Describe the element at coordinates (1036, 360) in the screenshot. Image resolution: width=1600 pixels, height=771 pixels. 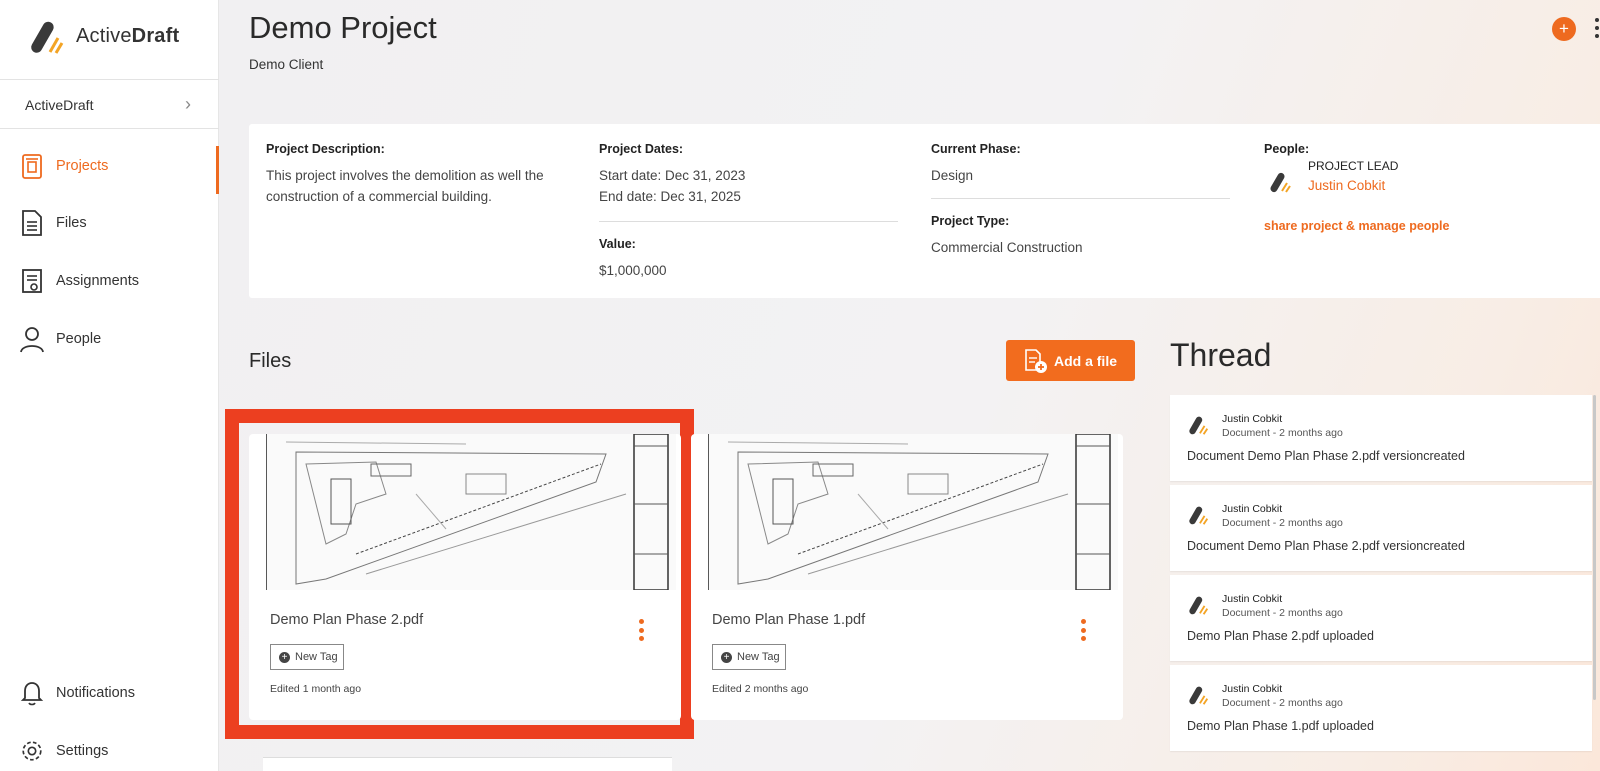
I see `add-file-icon` at that location.